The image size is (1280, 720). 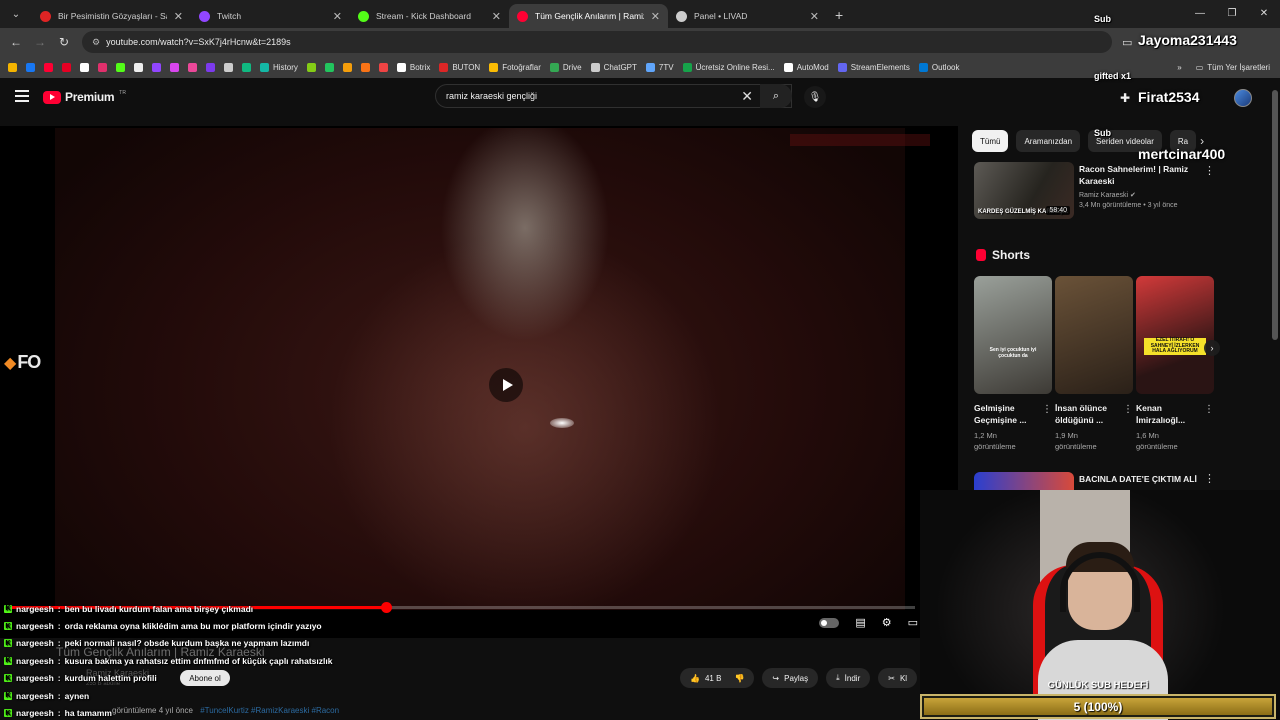 What do you see at coordinates (96, 42) in the screenshot?
I see `site-info-icon: ⚙` at bounding box center [96, 42].